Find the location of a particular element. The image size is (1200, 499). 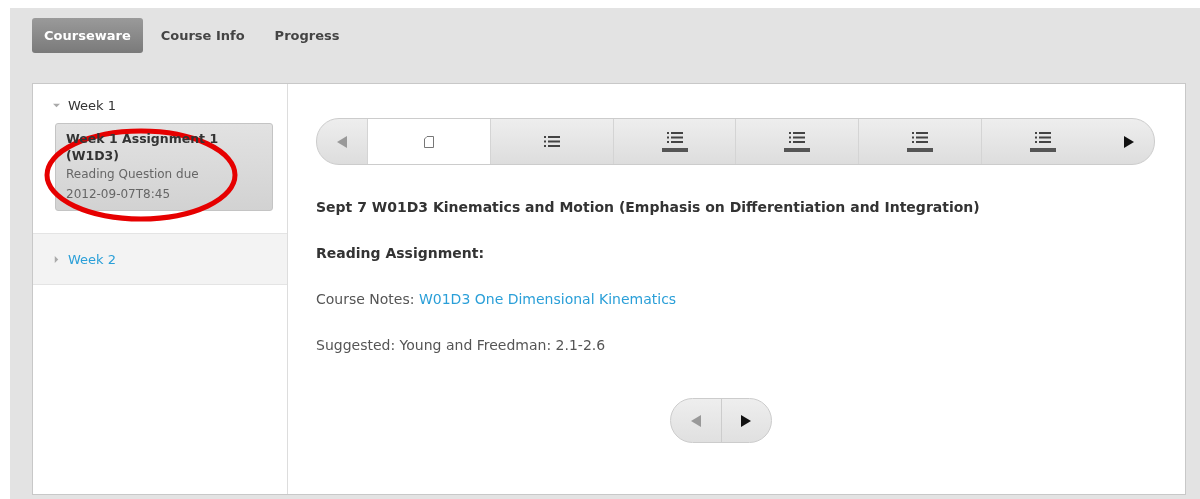

course-notes-text: Course Notes: W01D3 One Dimensional Kinematics is located at coordinates (497, 299).